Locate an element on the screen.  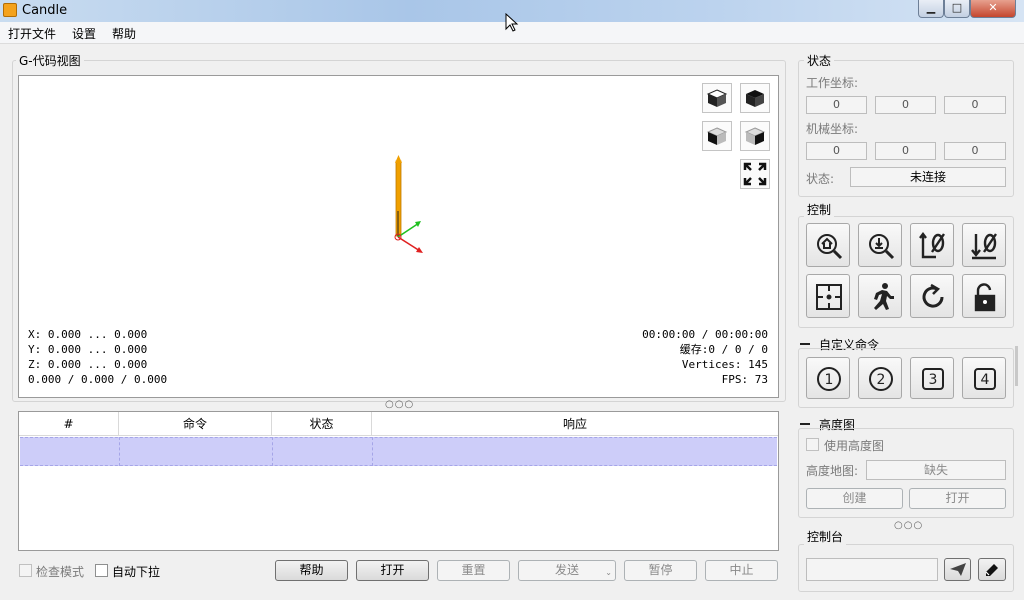
work-z-field: 0 is located at coordinates (975, 105).